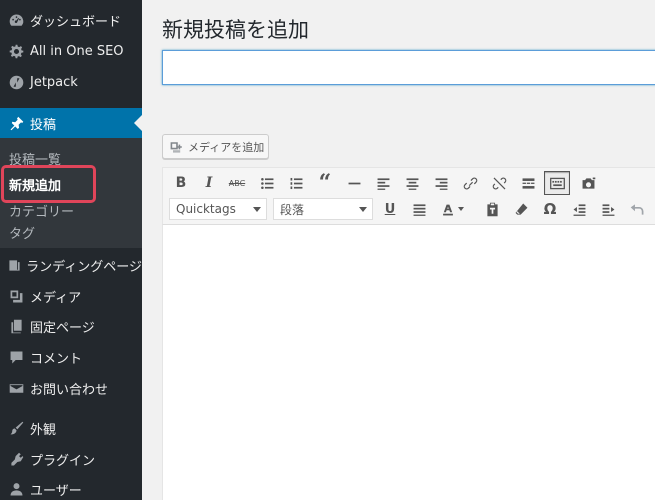  Describe the element at coordinates (499, 183) in the screenshot. I see `unlink-icon` at that location.